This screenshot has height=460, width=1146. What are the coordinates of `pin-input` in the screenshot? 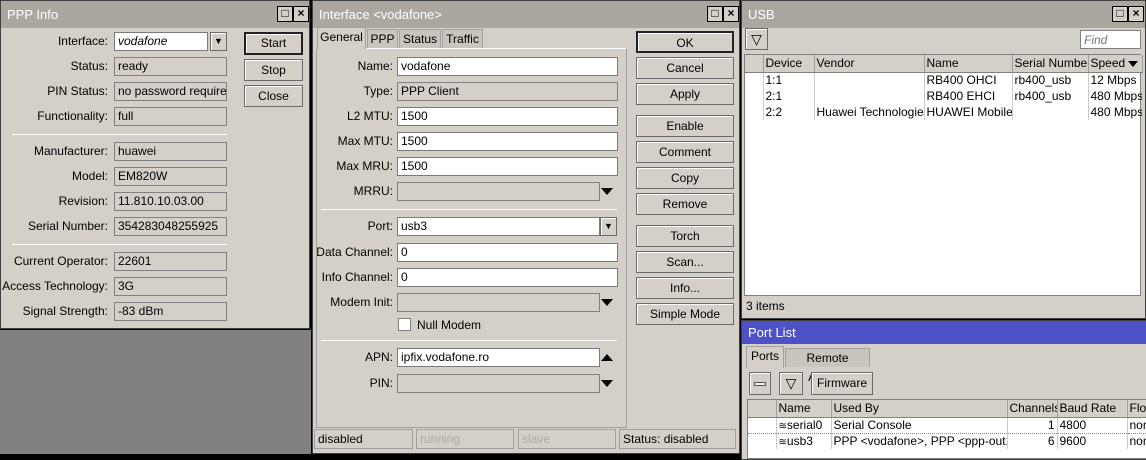 It's located at (498, 383).